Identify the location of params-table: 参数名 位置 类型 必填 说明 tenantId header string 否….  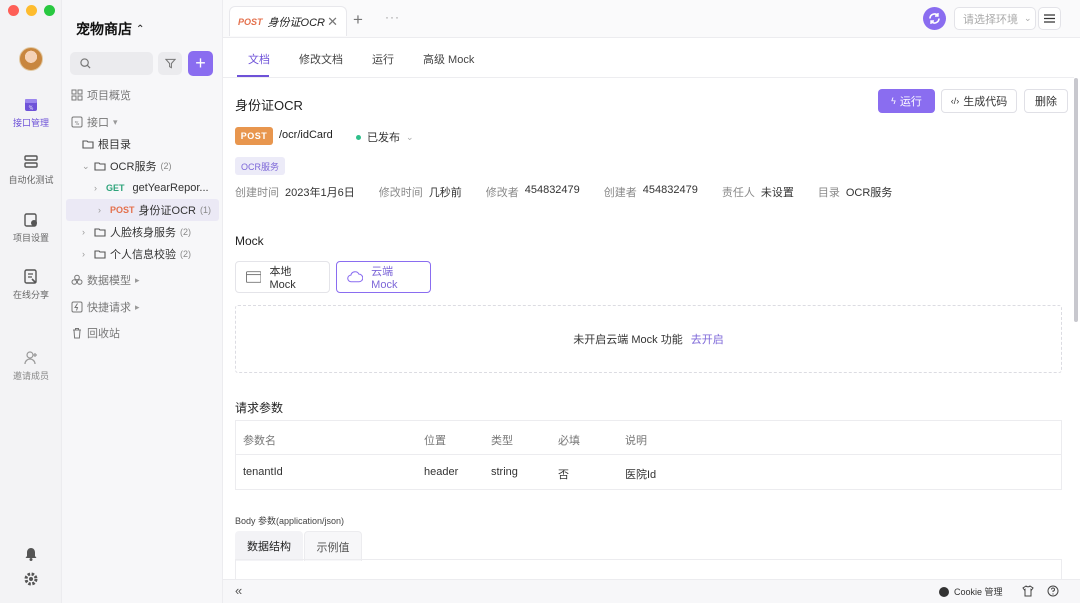
(648, 455).